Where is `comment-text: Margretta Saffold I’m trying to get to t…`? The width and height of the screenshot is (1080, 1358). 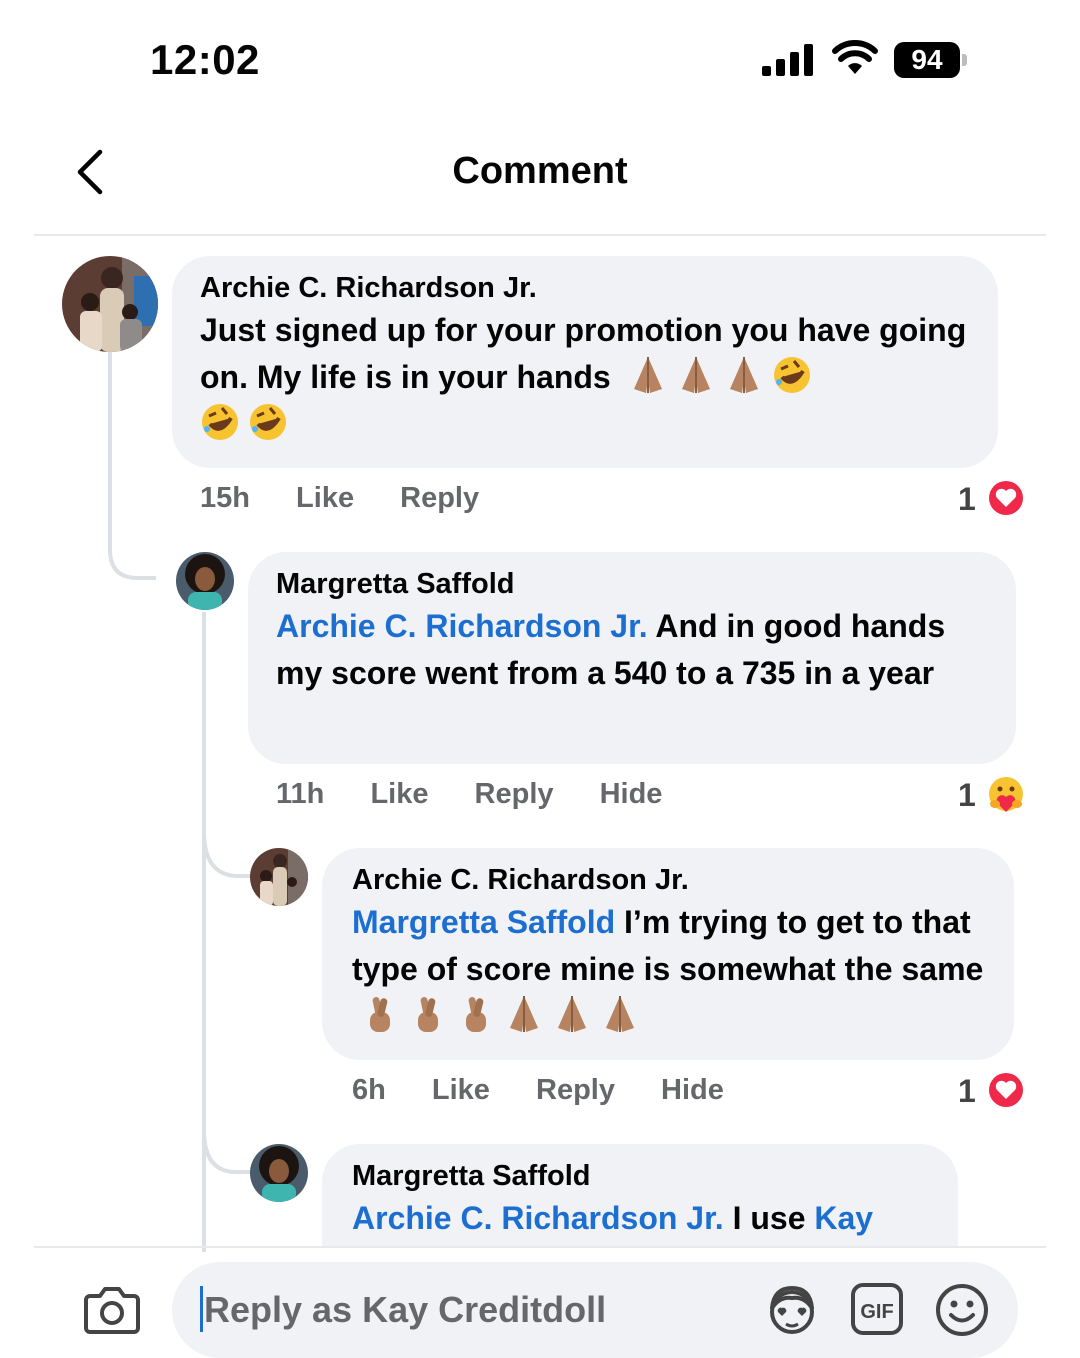
comment-text: Margretta Saffold I’m trying to get to t… is located at coordinates (669, 969).